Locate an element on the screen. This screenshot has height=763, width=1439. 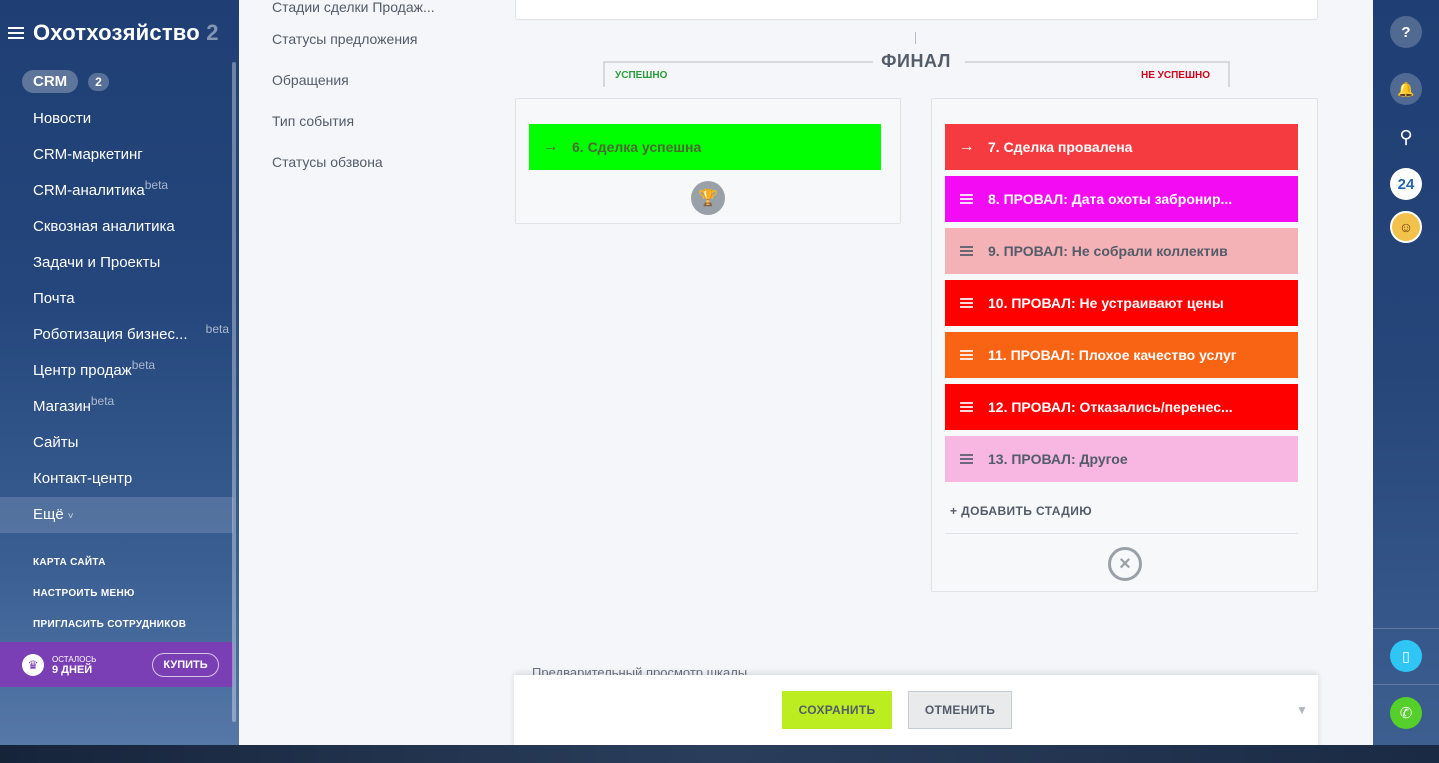
sidebar-item-news: Новости is located at coordinates (116, 119).